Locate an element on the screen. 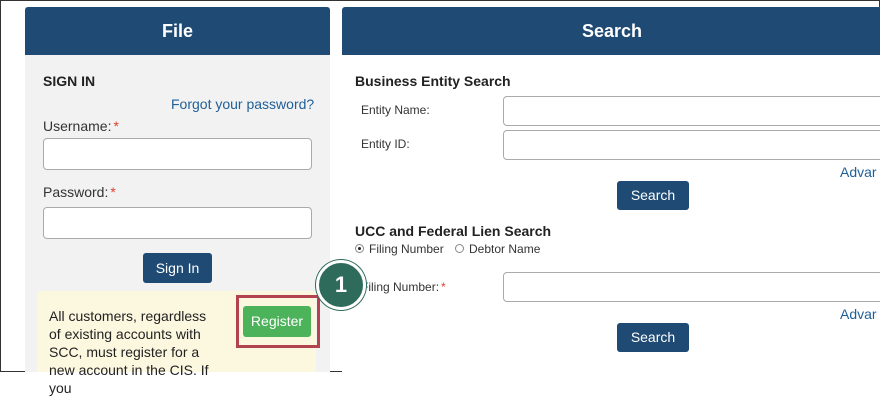 The height and width of the screenshot is (397, 880). password-input is located at coordinates (177, 223).